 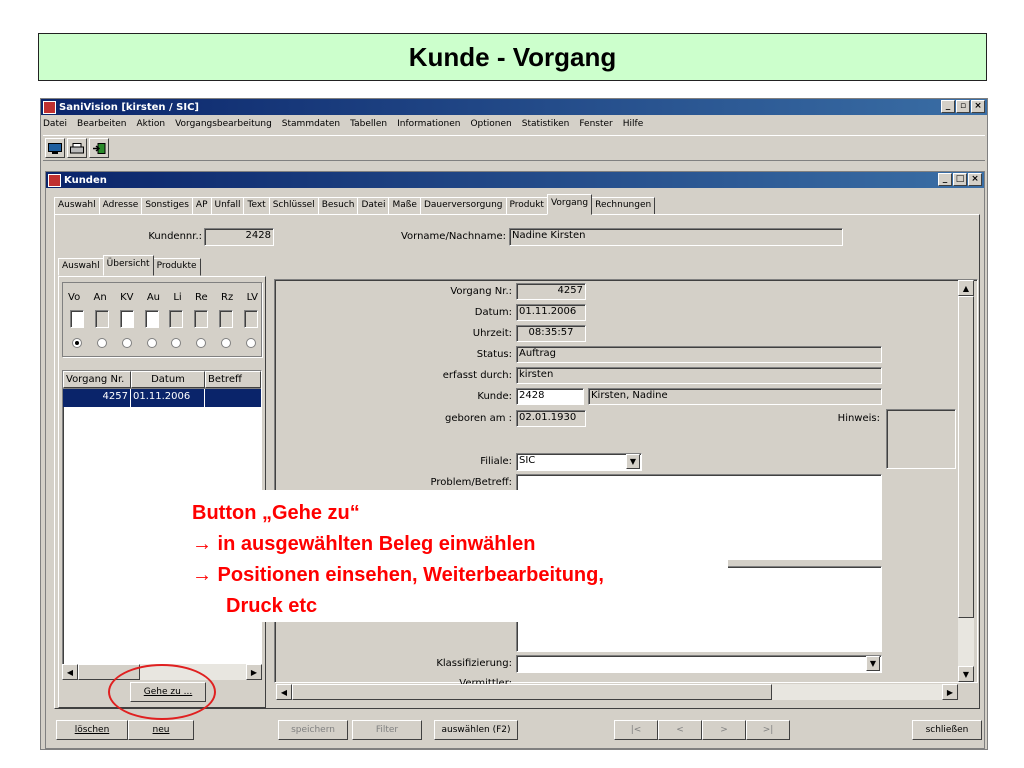 I want to click on filiale-select: SIC ▼, so click(x=579, y=462).